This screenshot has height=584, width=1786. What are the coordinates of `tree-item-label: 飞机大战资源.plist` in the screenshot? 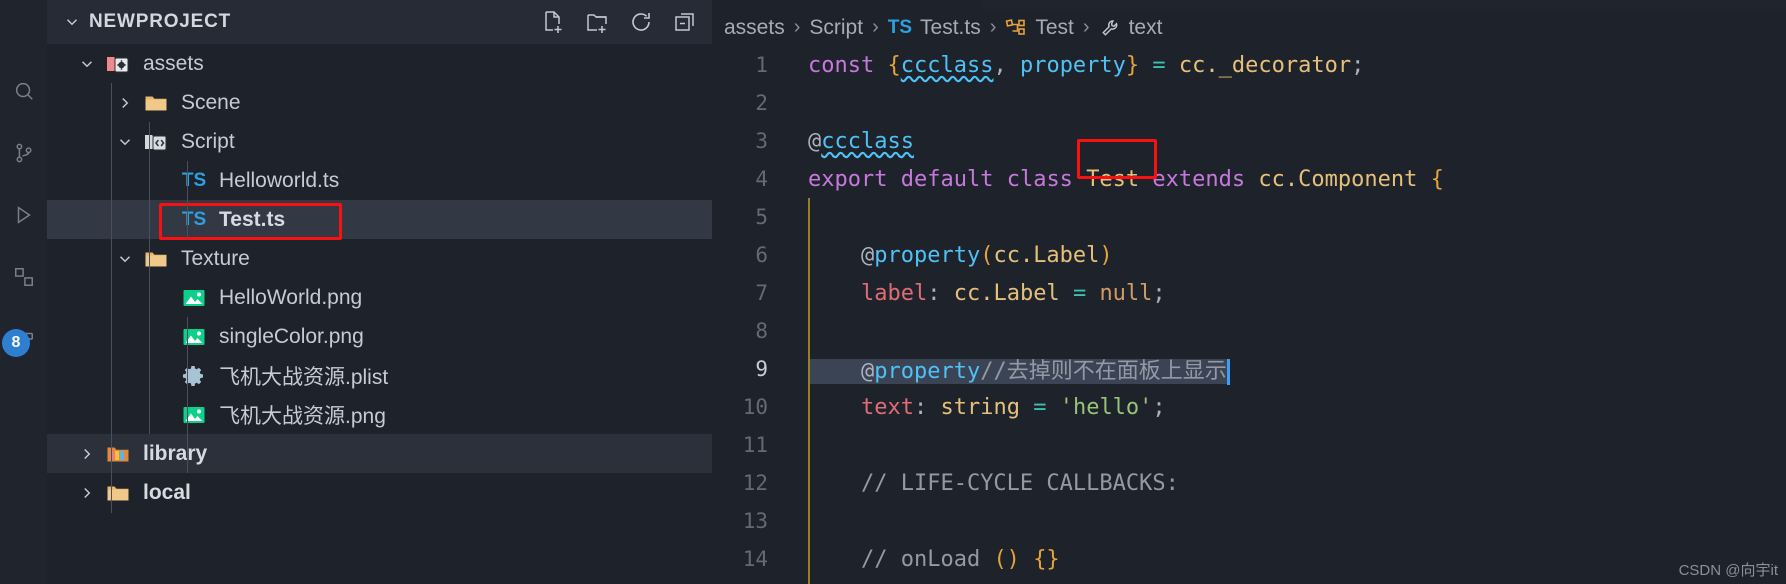 It's located at (304, 377).